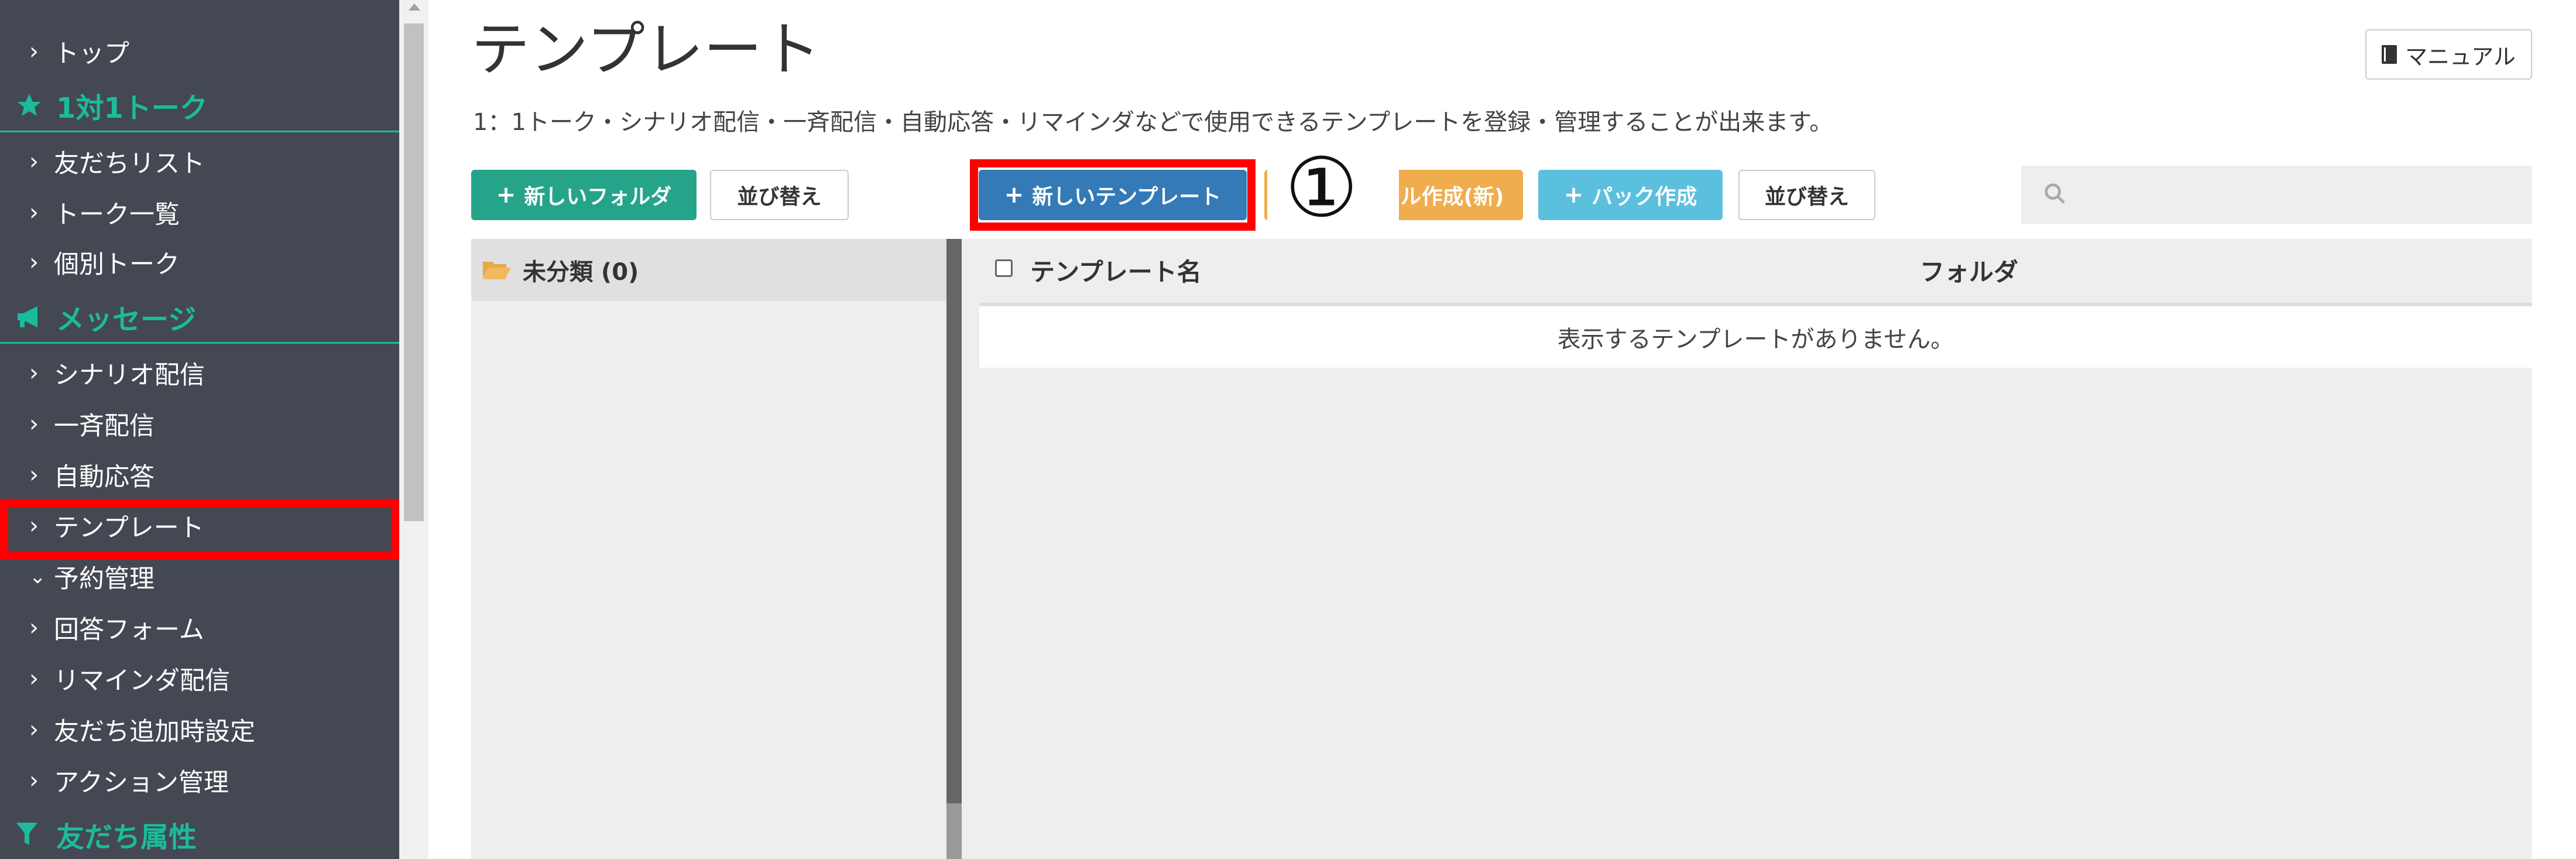  What do you see at coordinates (199, 262) in the screenshot?
I see `sidebar-item-individual-talk: › 個別トーク` at bounding box center [199, 262].